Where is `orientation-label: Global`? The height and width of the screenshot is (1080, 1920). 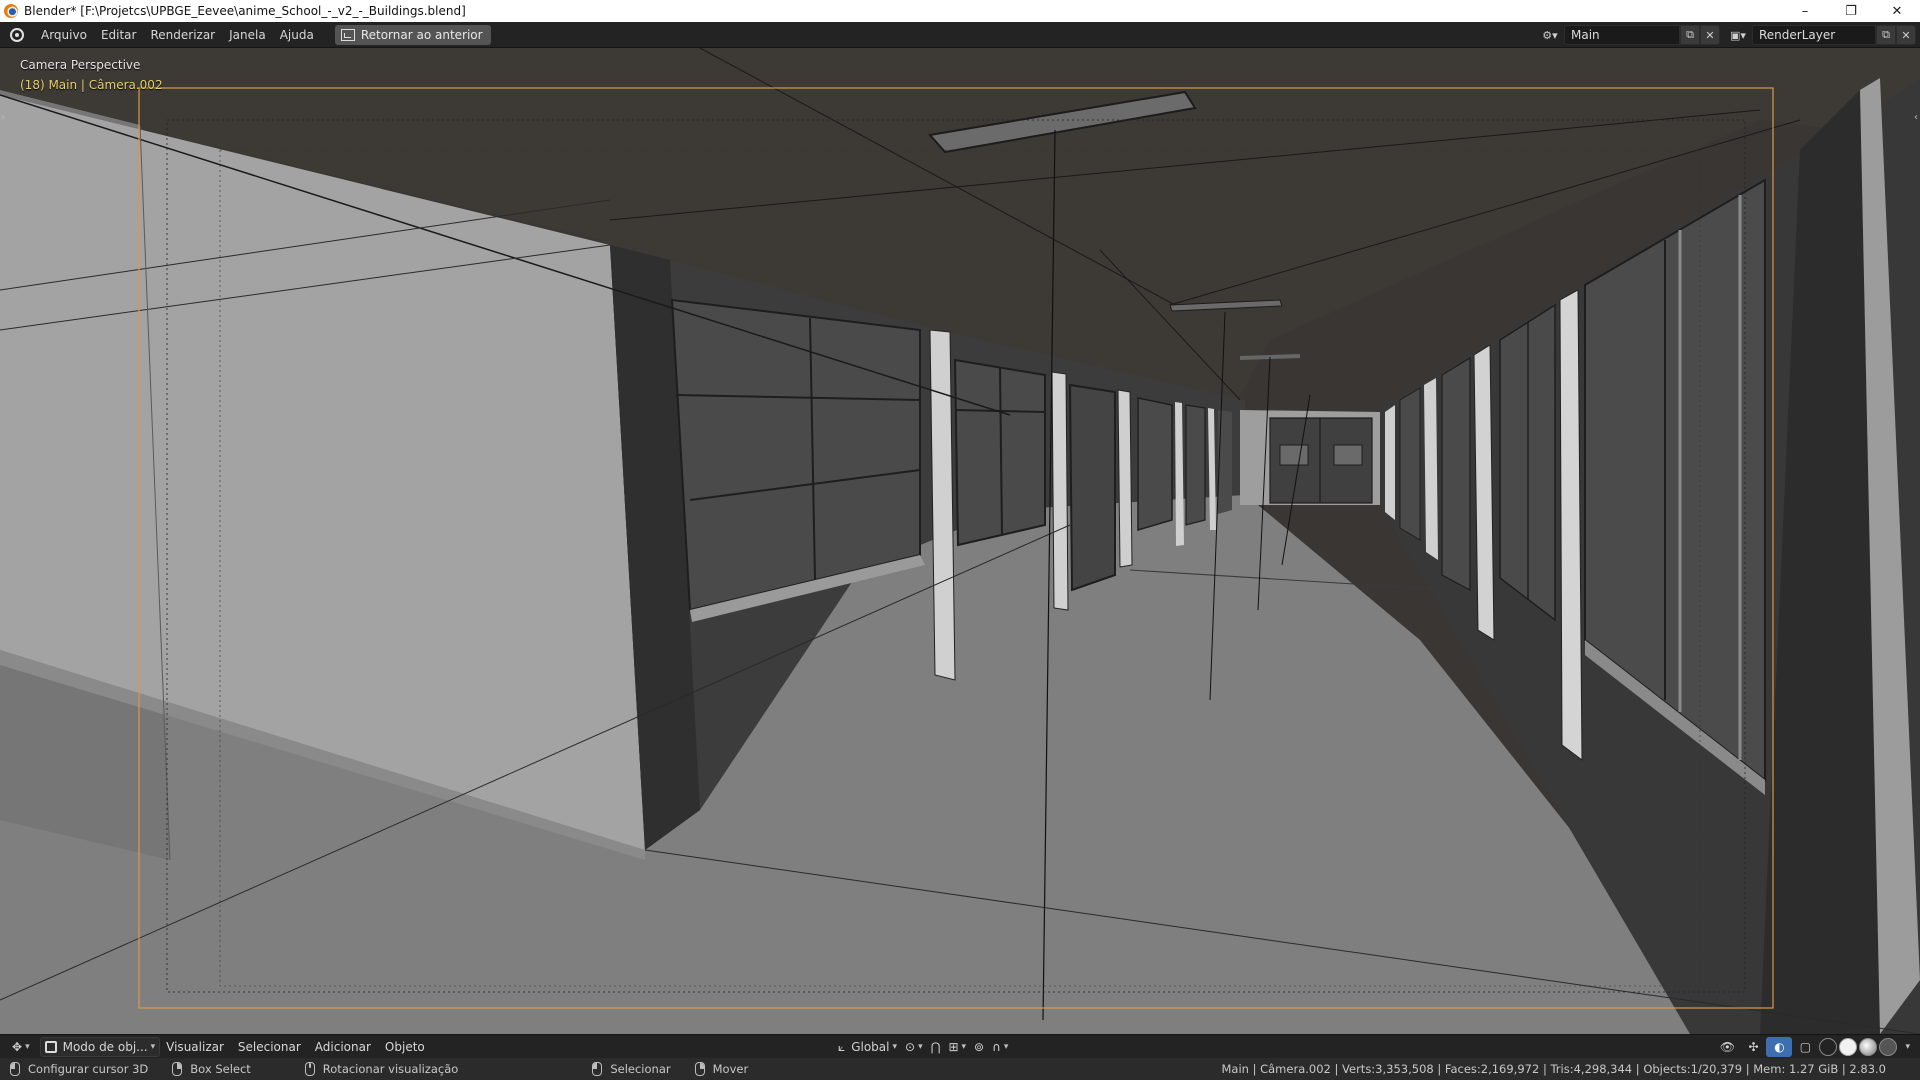 orientation-label: Global is located at coordinates (870, 1047).